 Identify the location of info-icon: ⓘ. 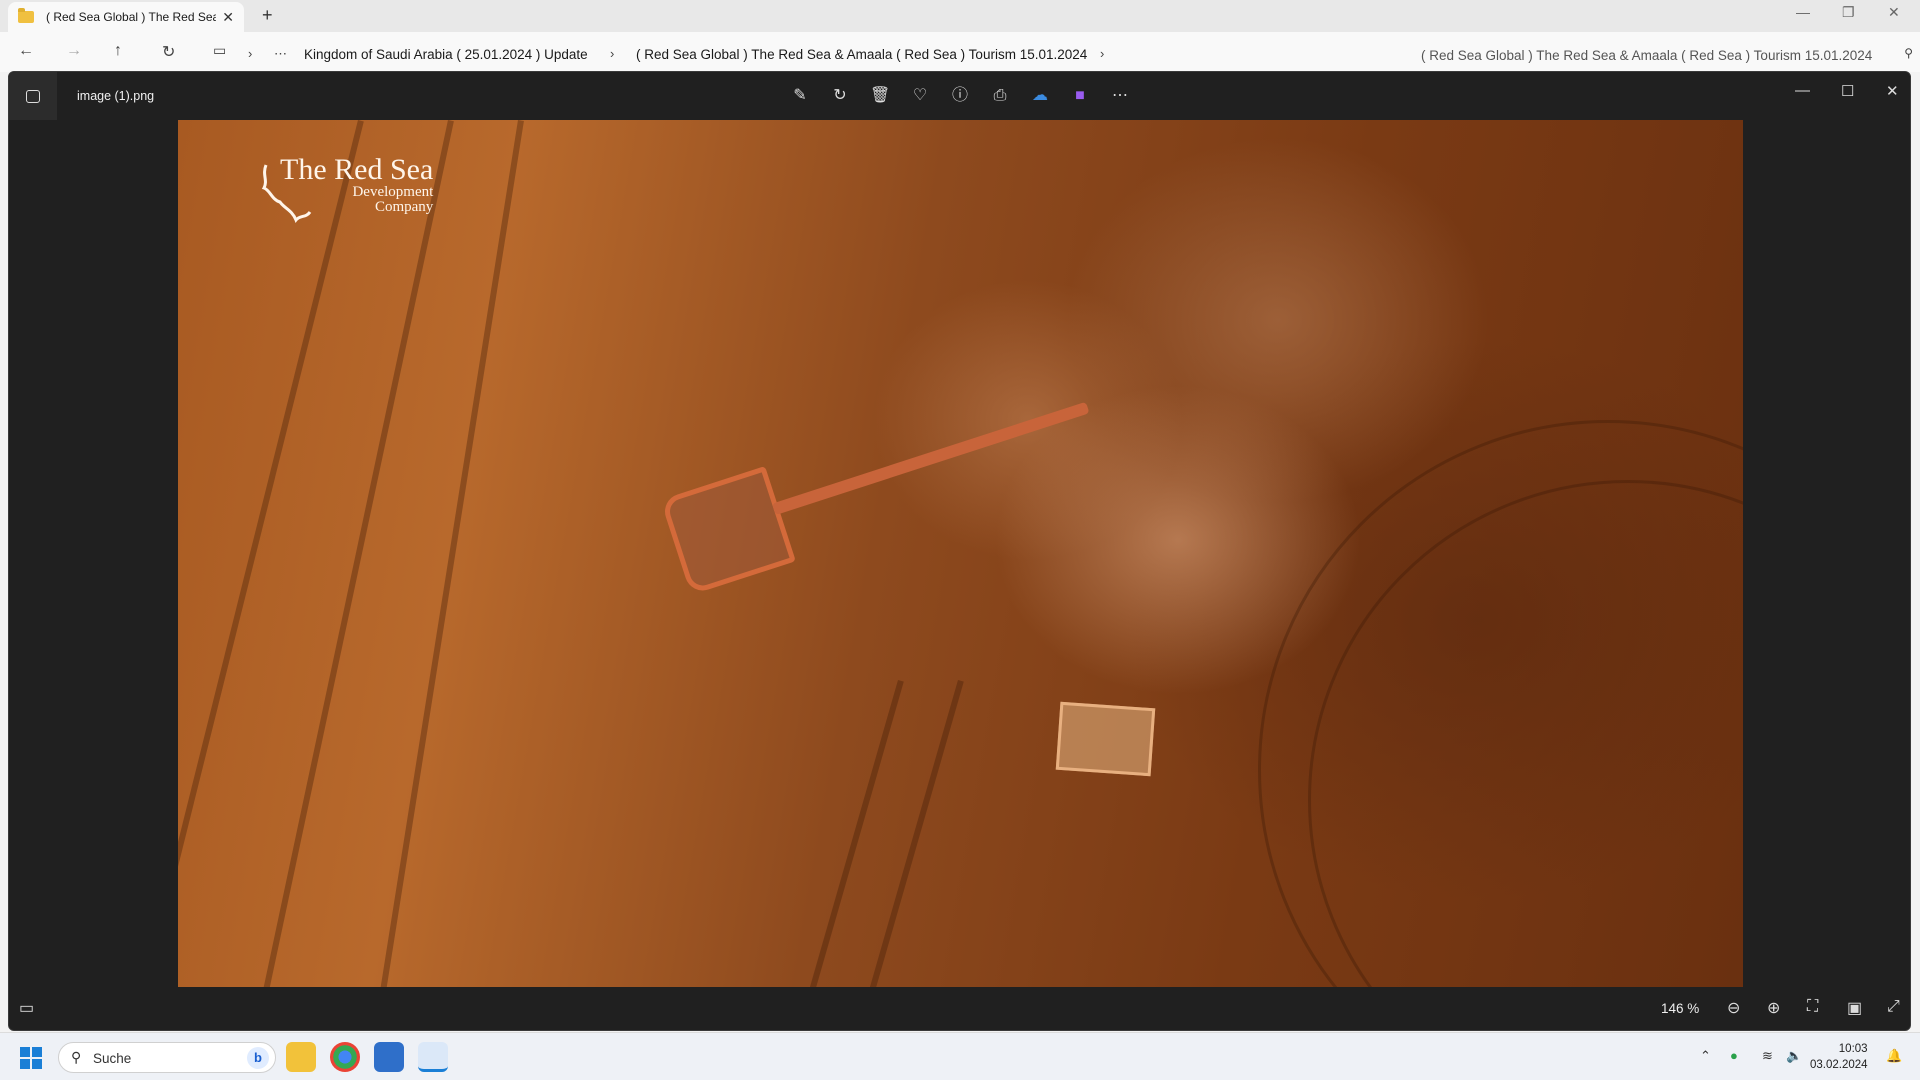
(960, 96).